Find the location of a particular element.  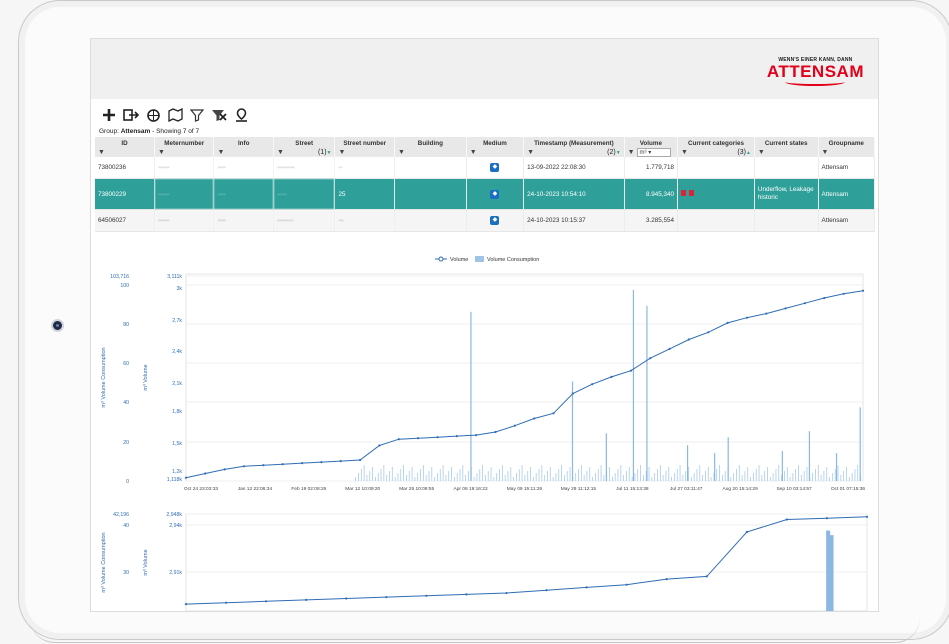

export-icon is located at coordinates (131, 115).